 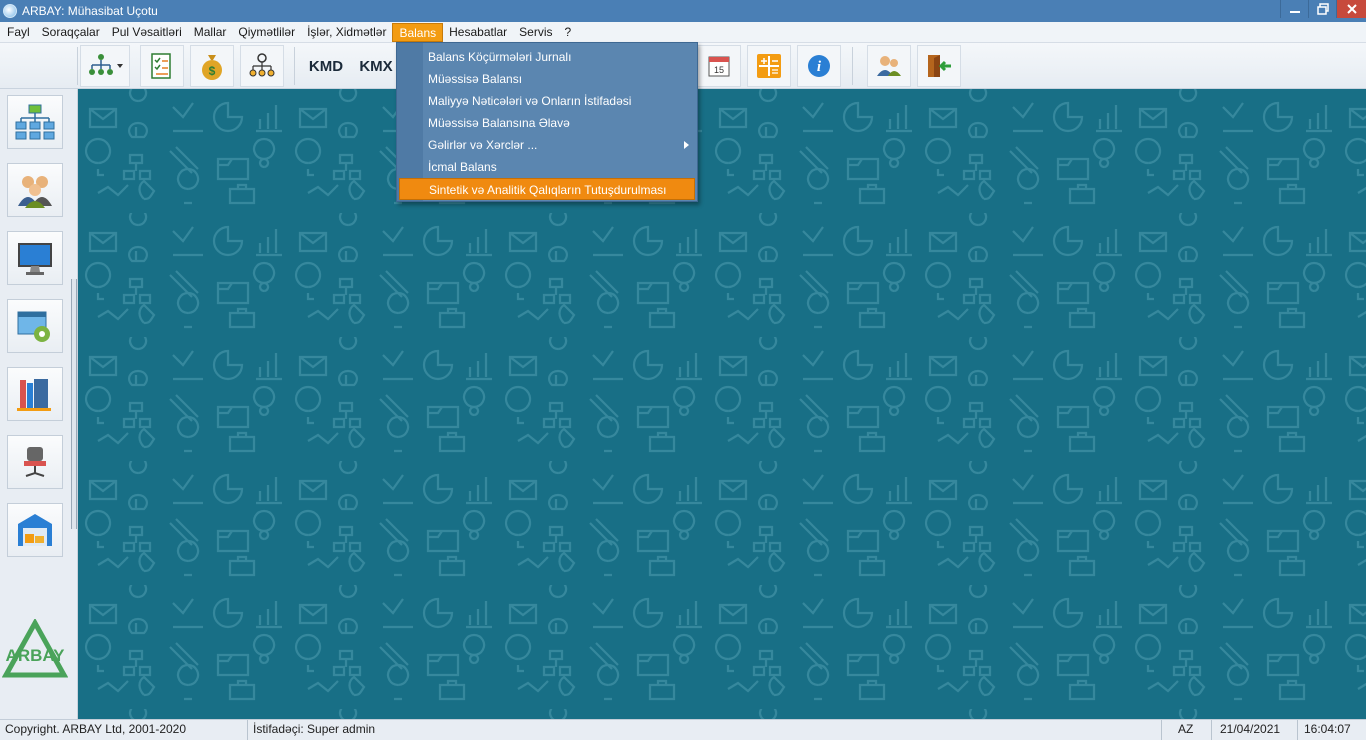 I want to click on restore-button, so click(x=1322, y=9).